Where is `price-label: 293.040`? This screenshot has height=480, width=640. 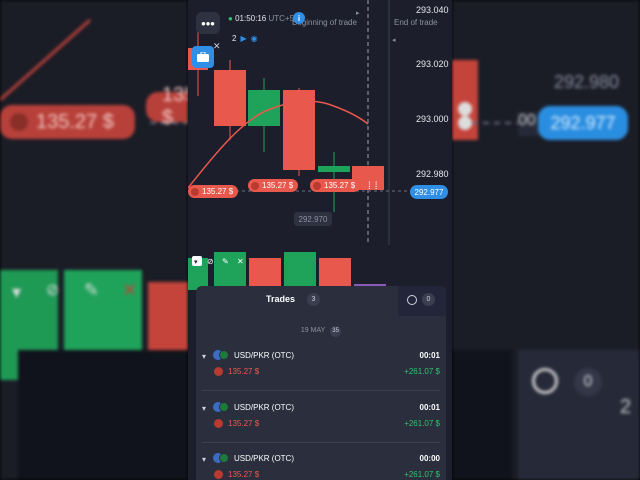 price-label: 293.040 is located at coordinates (432, 10).